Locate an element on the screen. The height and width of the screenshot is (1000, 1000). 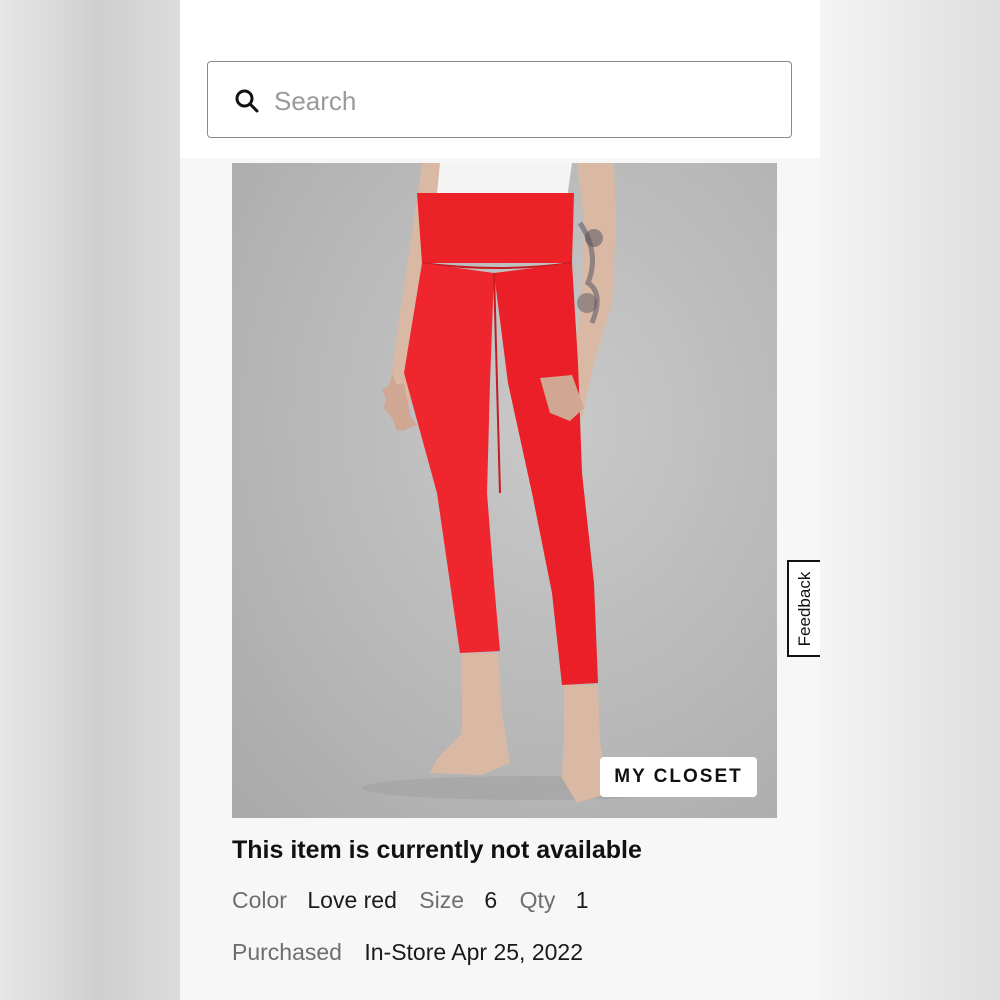
header is located at coordinates (500, 79).